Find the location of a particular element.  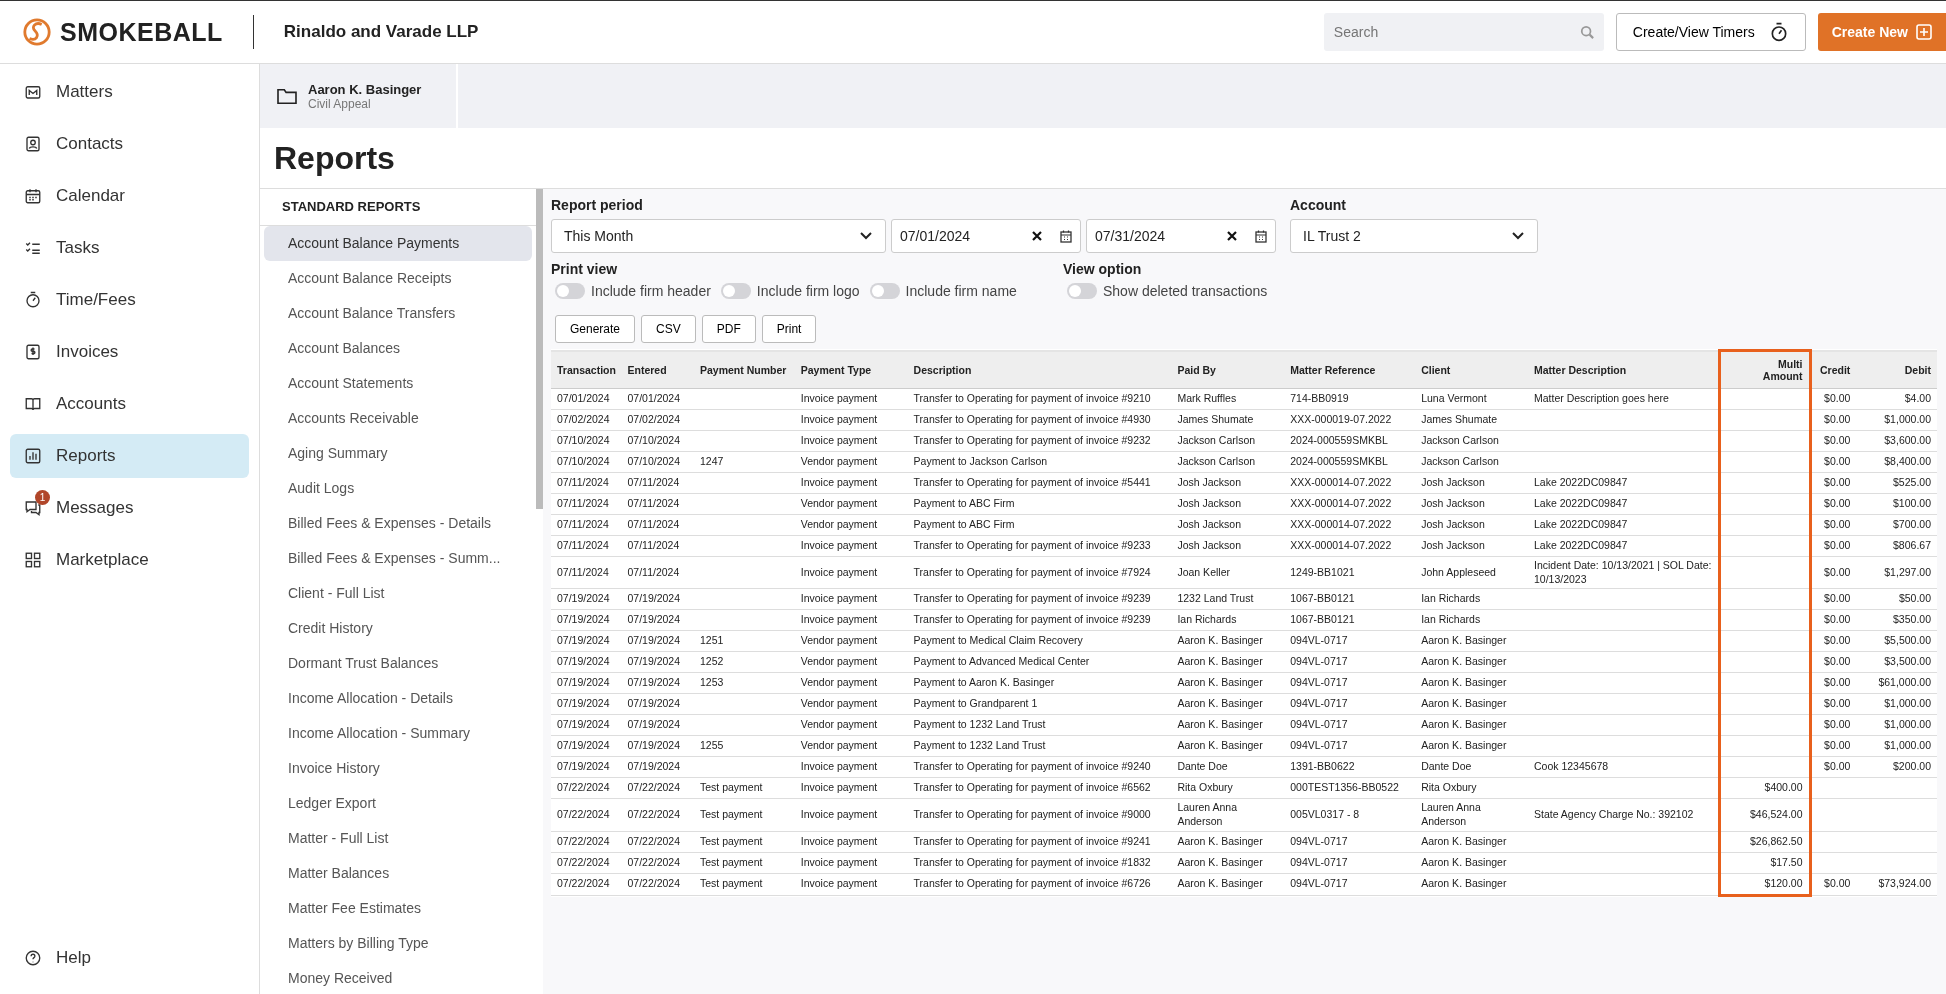

report-list-item: Ledger Export is located at coordinates (398, 803).